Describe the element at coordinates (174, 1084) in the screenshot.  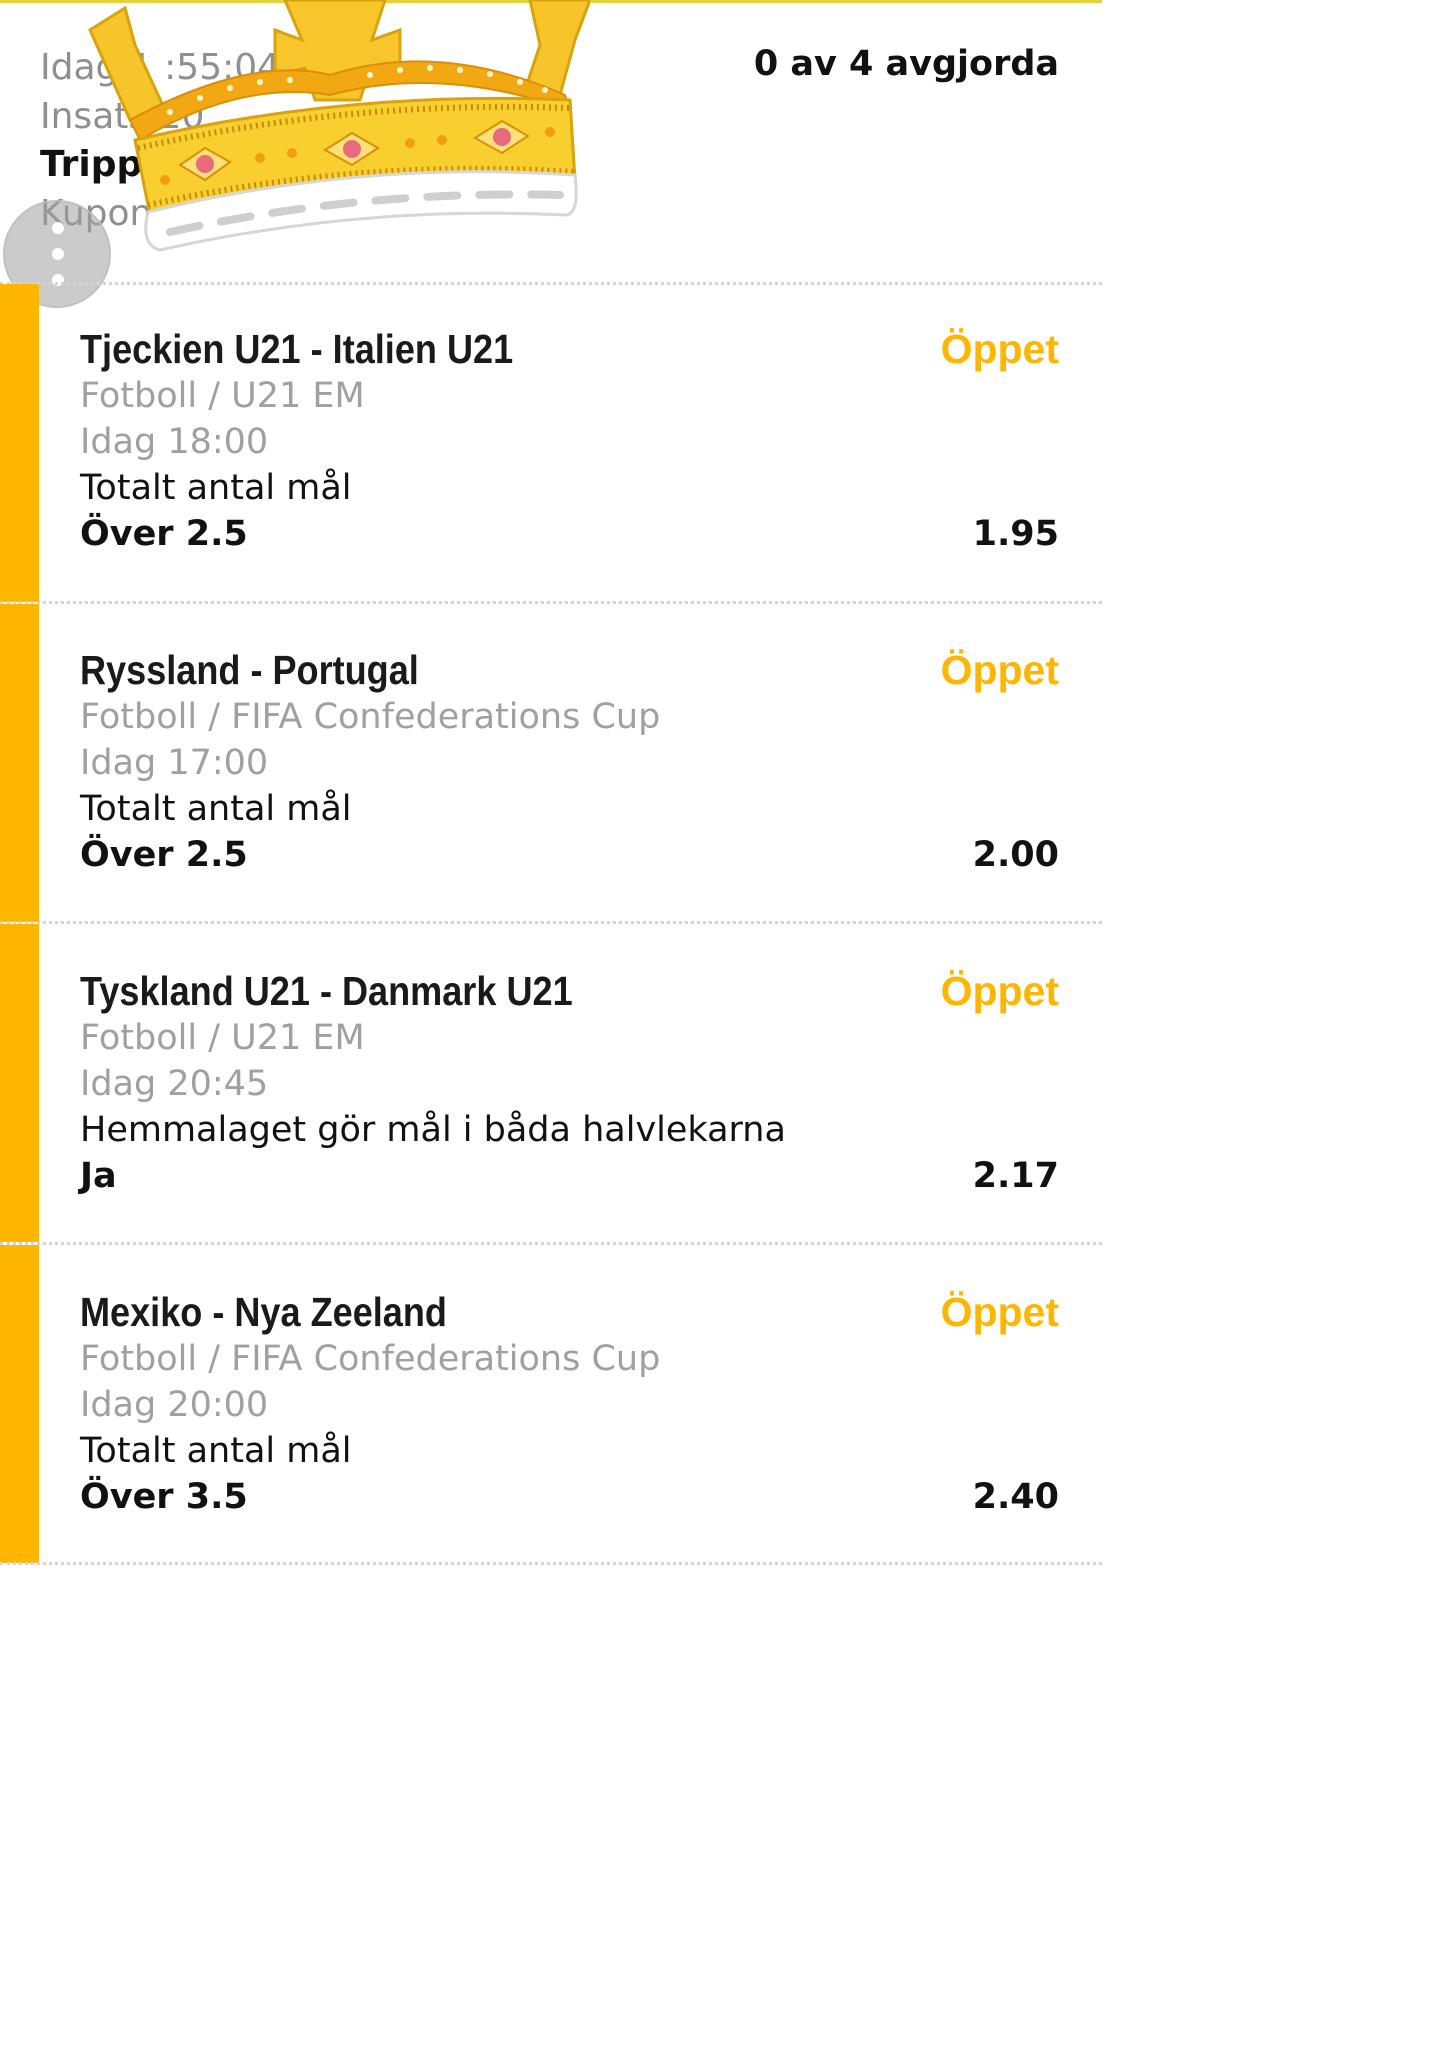
I see `match-time: Idag 20:45` at that location.